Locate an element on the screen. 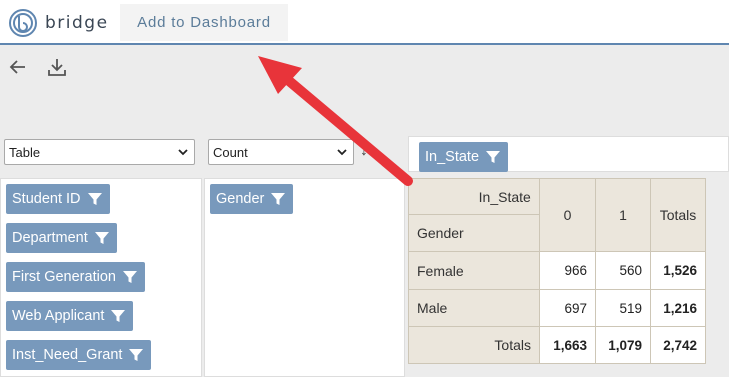  arrow-left-icon is located at coordinates (18, 67).